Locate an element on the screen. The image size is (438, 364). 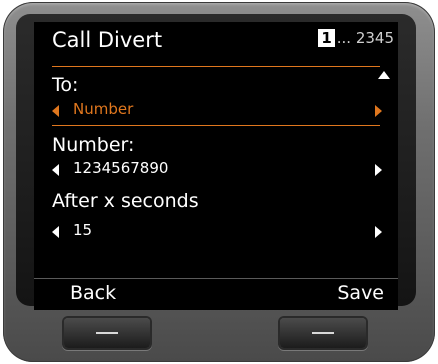
field-label-to: To: is located at coordinates (65, 85).